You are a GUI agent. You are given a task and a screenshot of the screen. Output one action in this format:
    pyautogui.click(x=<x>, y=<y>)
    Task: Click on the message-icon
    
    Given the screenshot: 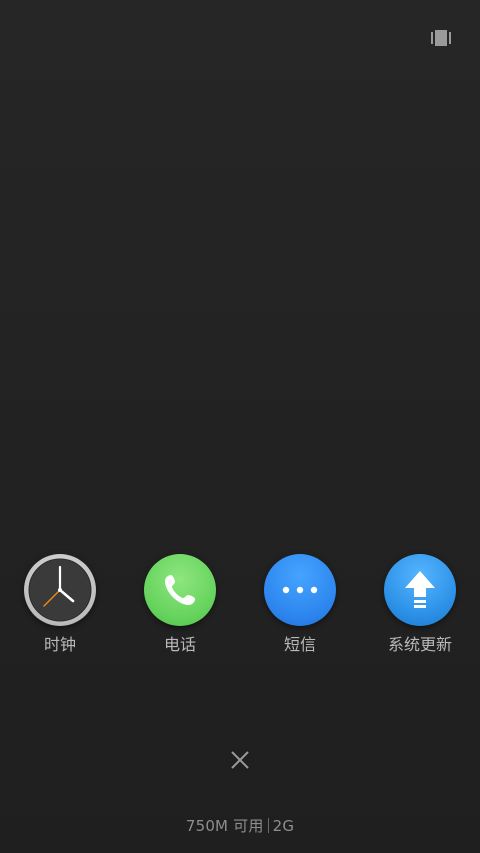 What is the action you would take?
    pyautogui.click(x=300, y=590)
    